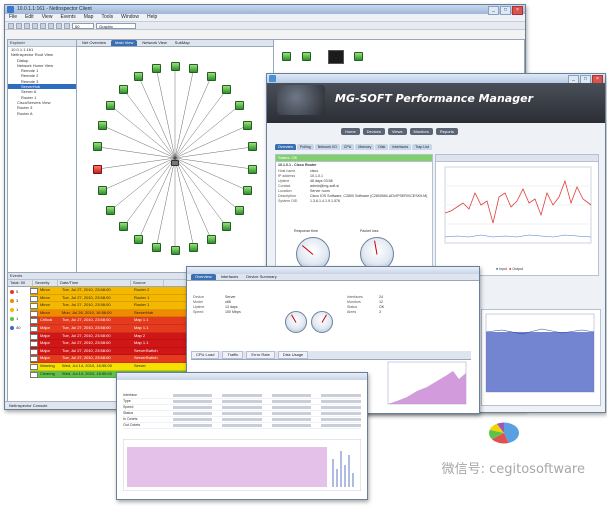 The height and width of the screenshot is (507, 607). Describe the element at coordinates (107, 17) in the screenshot. I see `menu-tools: Tools` at that location.